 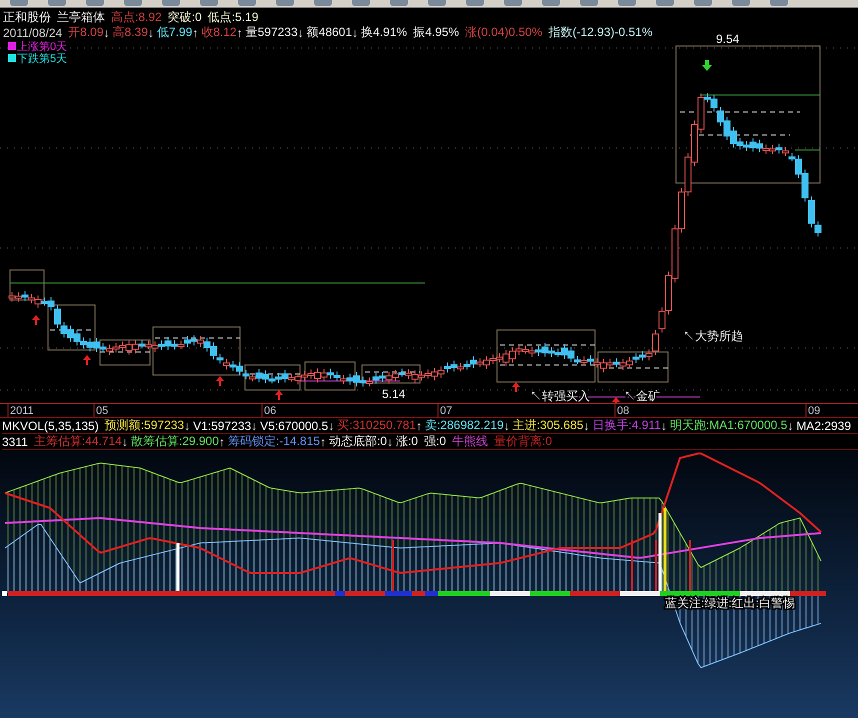 I want to click on header-text: 高点:8.92, so click(x=136, y=17).